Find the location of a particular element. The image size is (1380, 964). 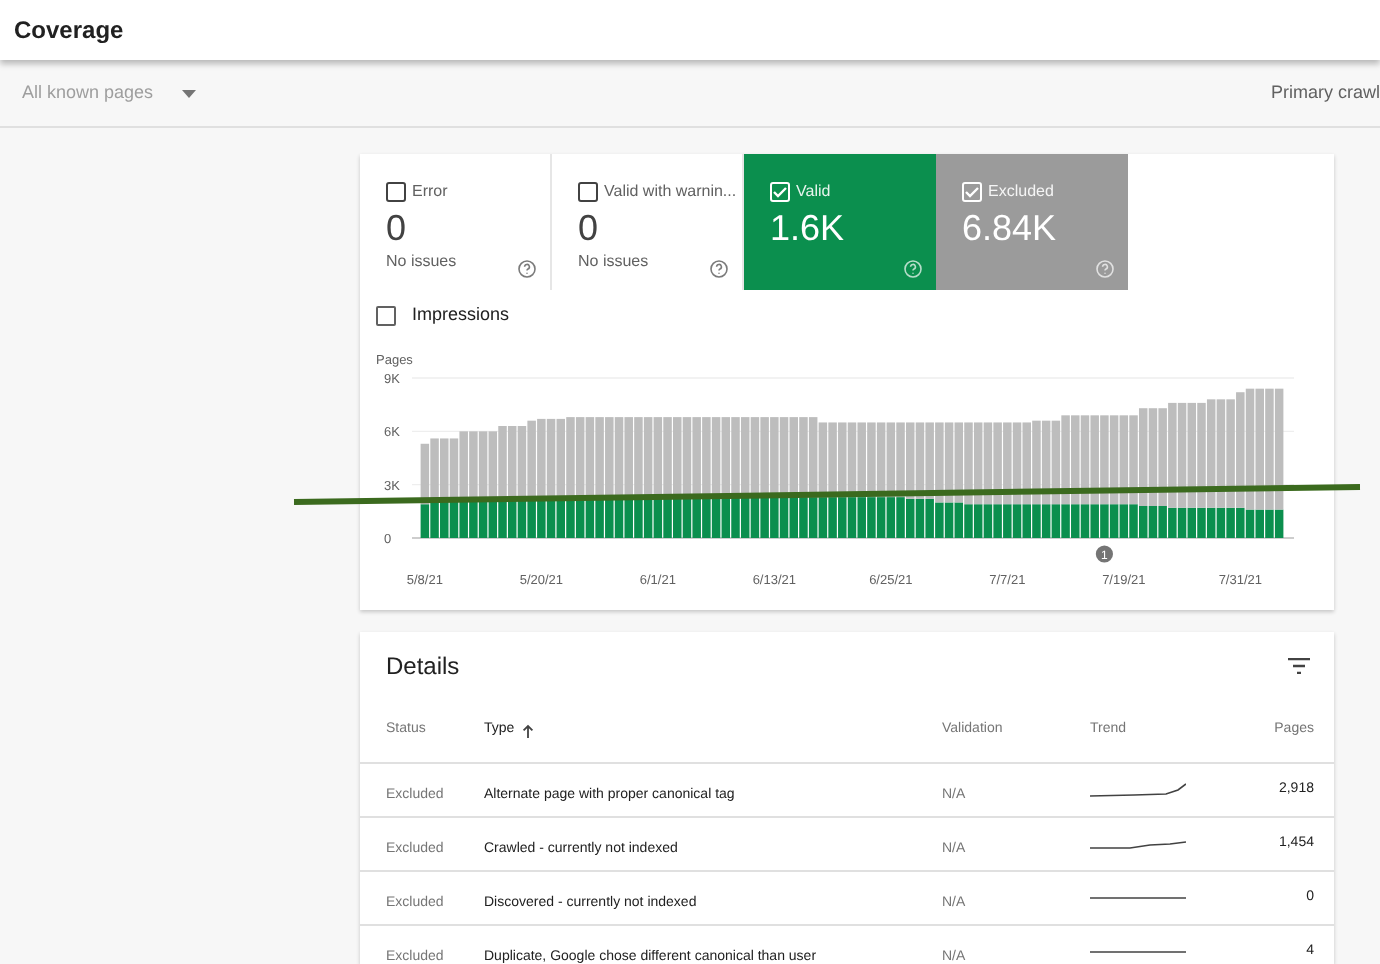

summary-tile: Excluded 6.84K is located at coordinates (1032, 222).